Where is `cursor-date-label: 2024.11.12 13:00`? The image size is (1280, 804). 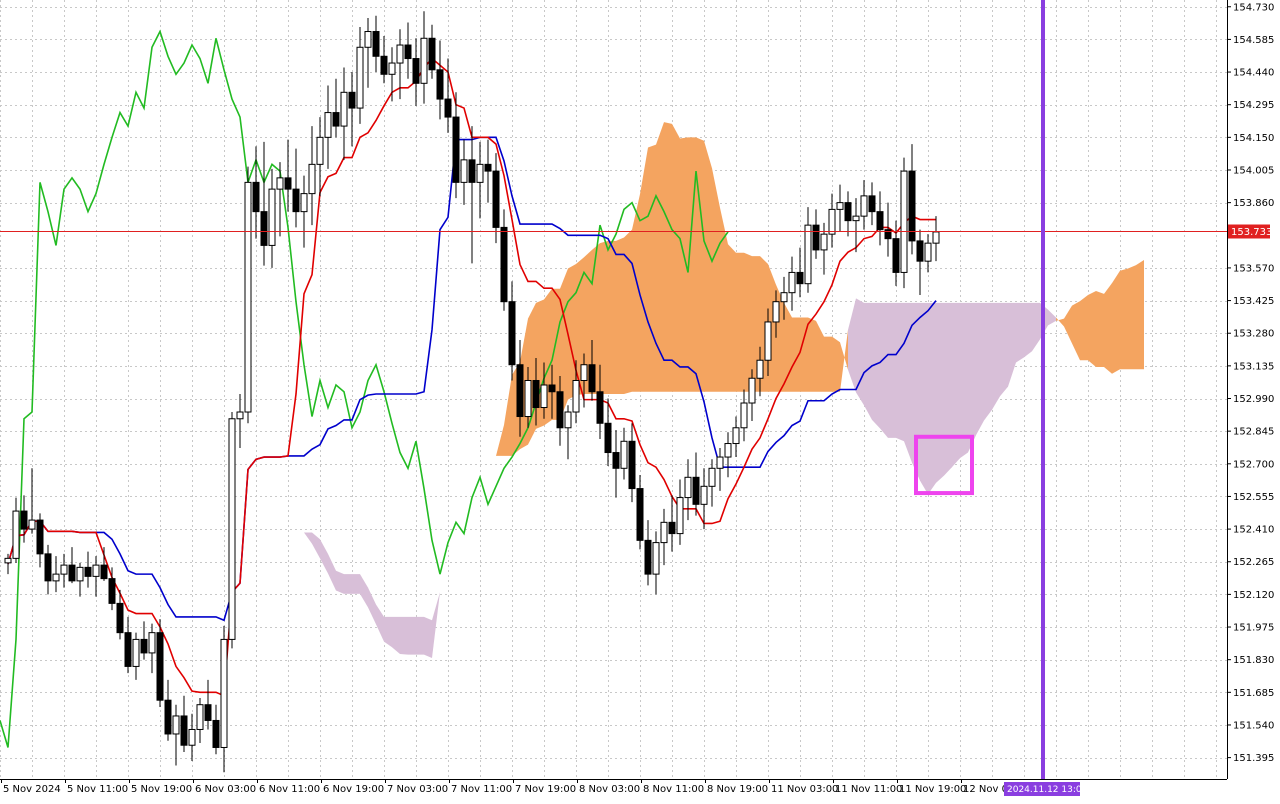
cursor-date-label: 2024.11.12 13:00 is located at coordinates (1047, 790).